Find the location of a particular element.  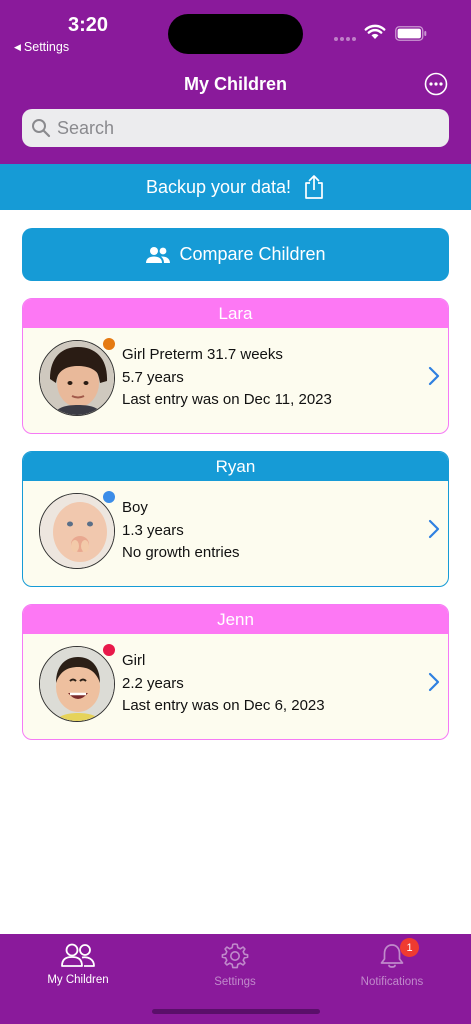

tab-notifications: 1 Notifications is located at coordinates (392, 963).